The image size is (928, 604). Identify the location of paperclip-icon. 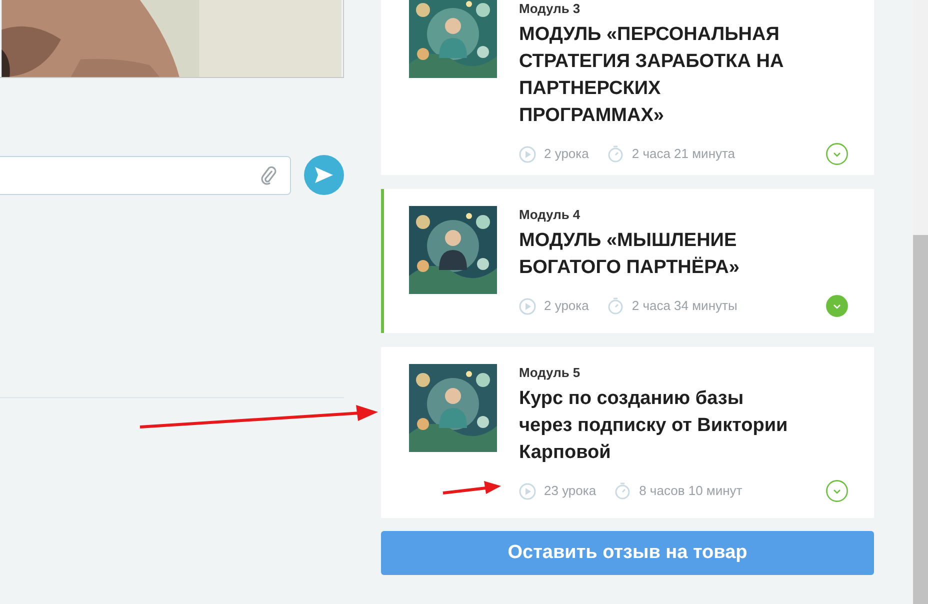
(269, 175).